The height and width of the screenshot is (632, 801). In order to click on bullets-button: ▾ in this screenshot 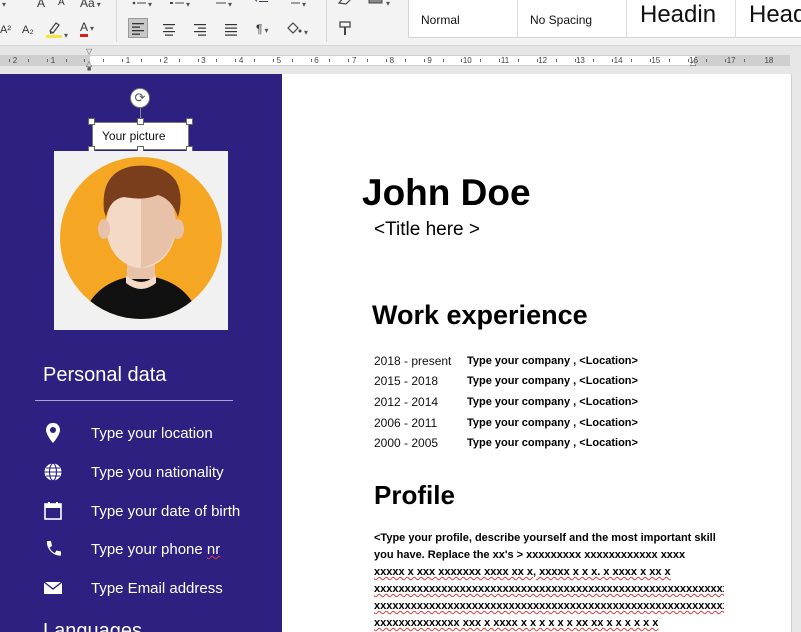, I will do `click(142, 6)`.